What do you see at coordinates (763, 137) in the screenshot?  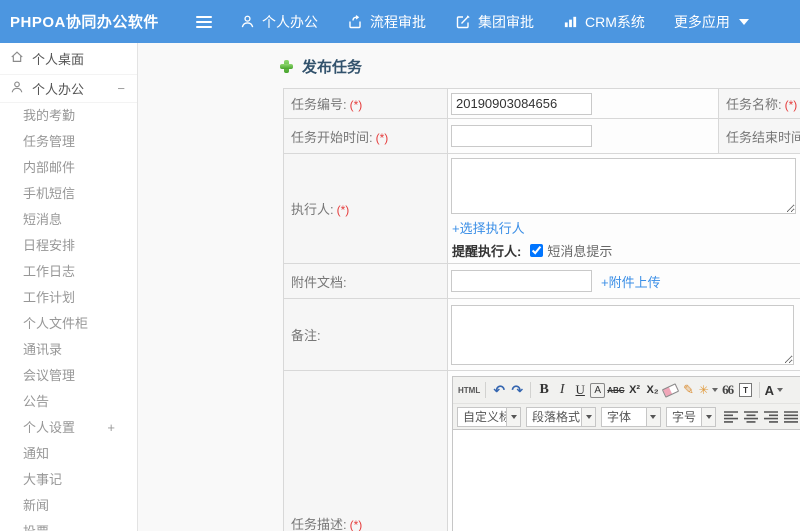 I see `end-time-label: 任务结束时间:` at bounding box center [763, 137].